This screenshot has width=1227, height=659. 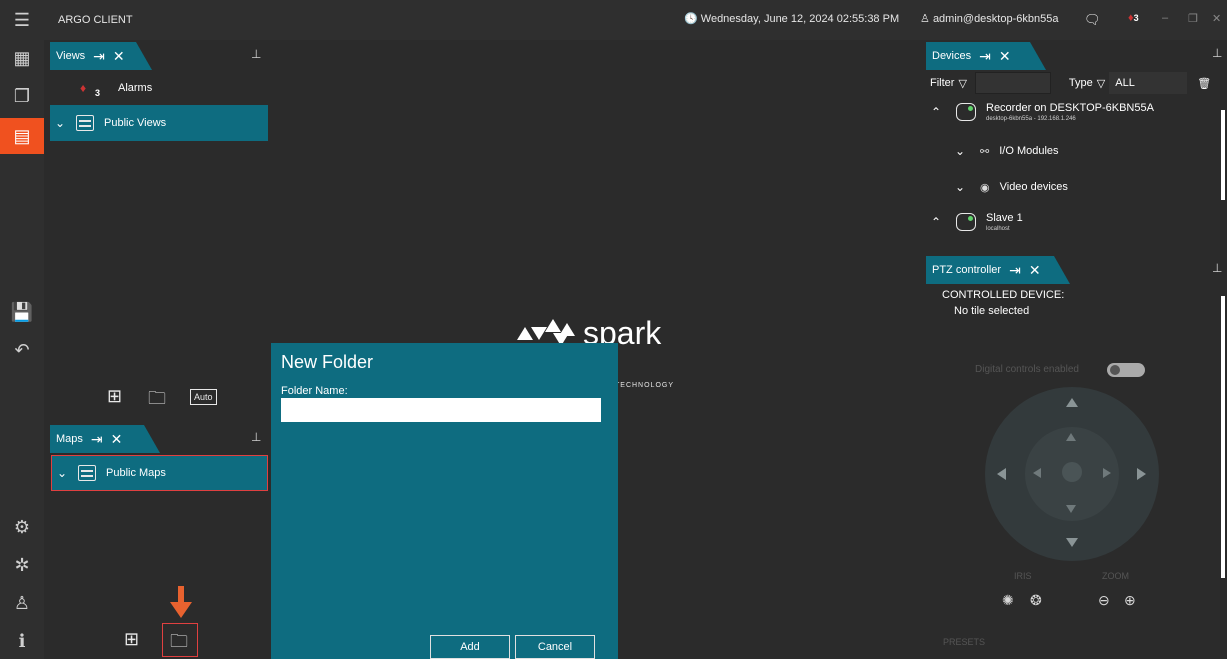 I want to click on notes-icon: ▤, so click(x=22, y=136).